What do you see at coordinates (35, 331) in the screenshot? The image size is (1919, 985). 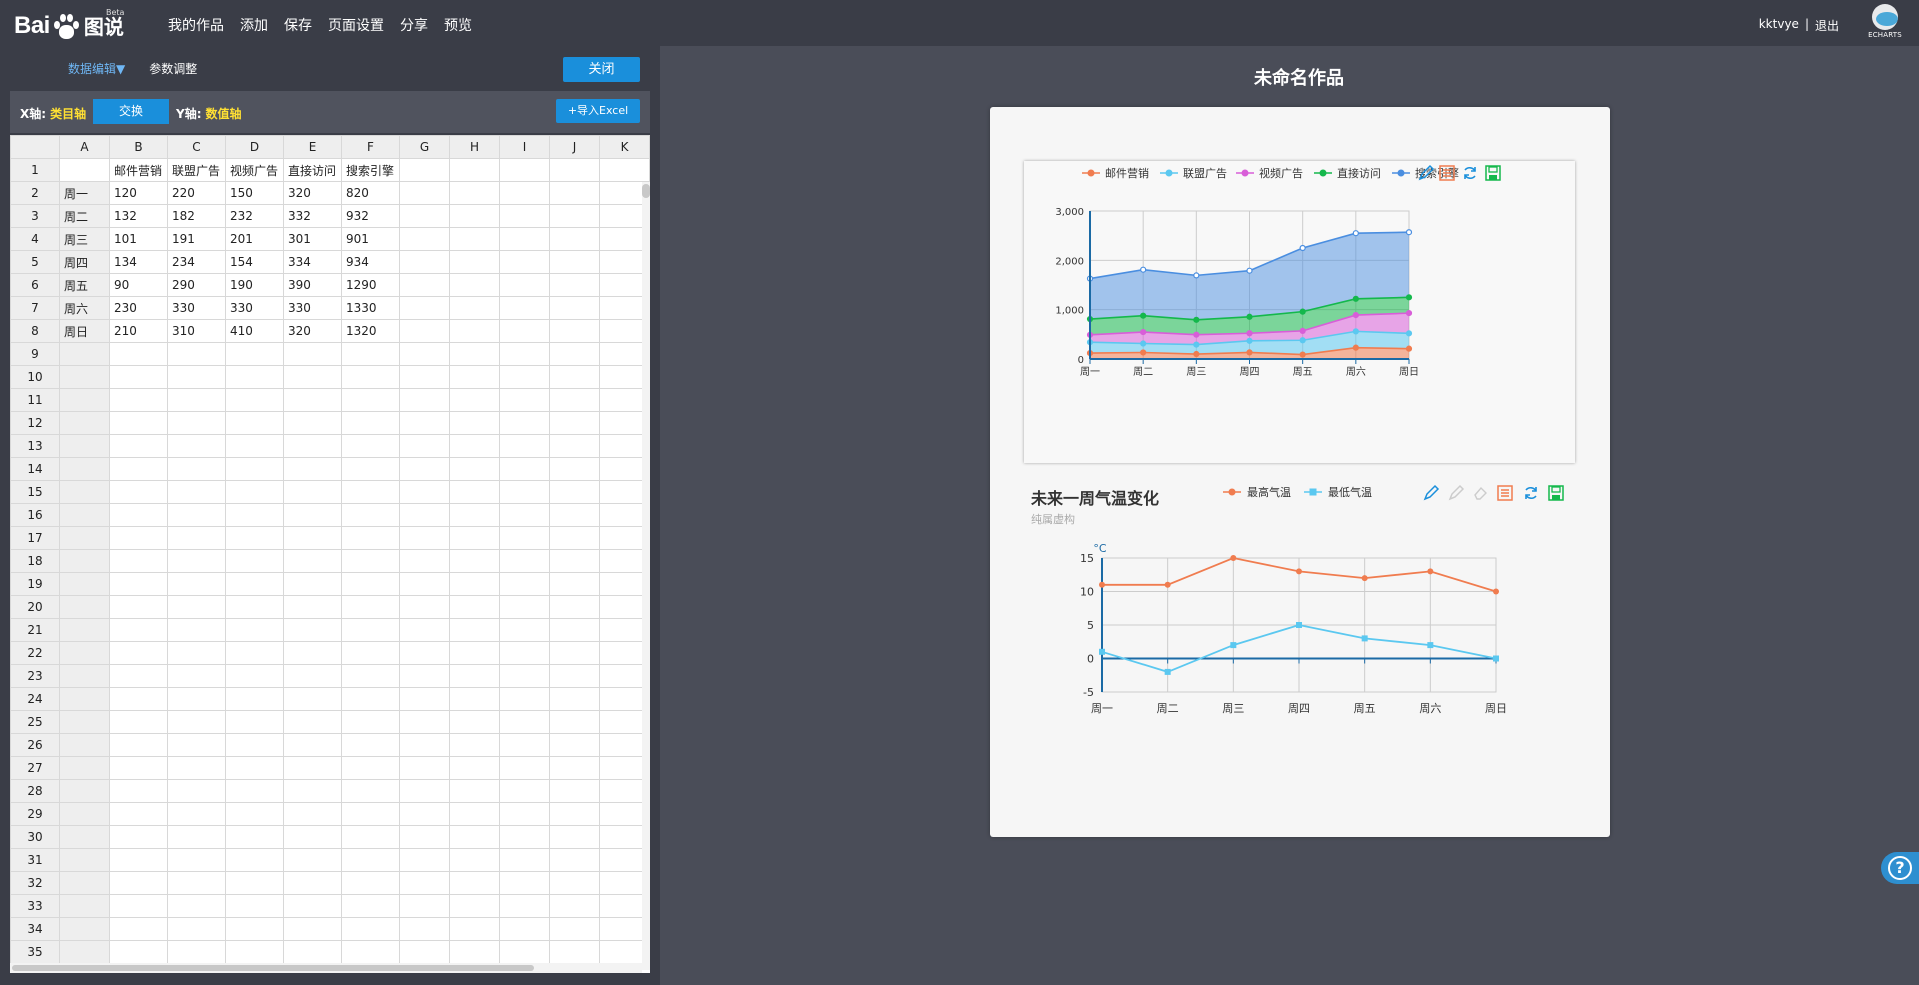 I see `row-header: 8` at bounding box center [35, 331].